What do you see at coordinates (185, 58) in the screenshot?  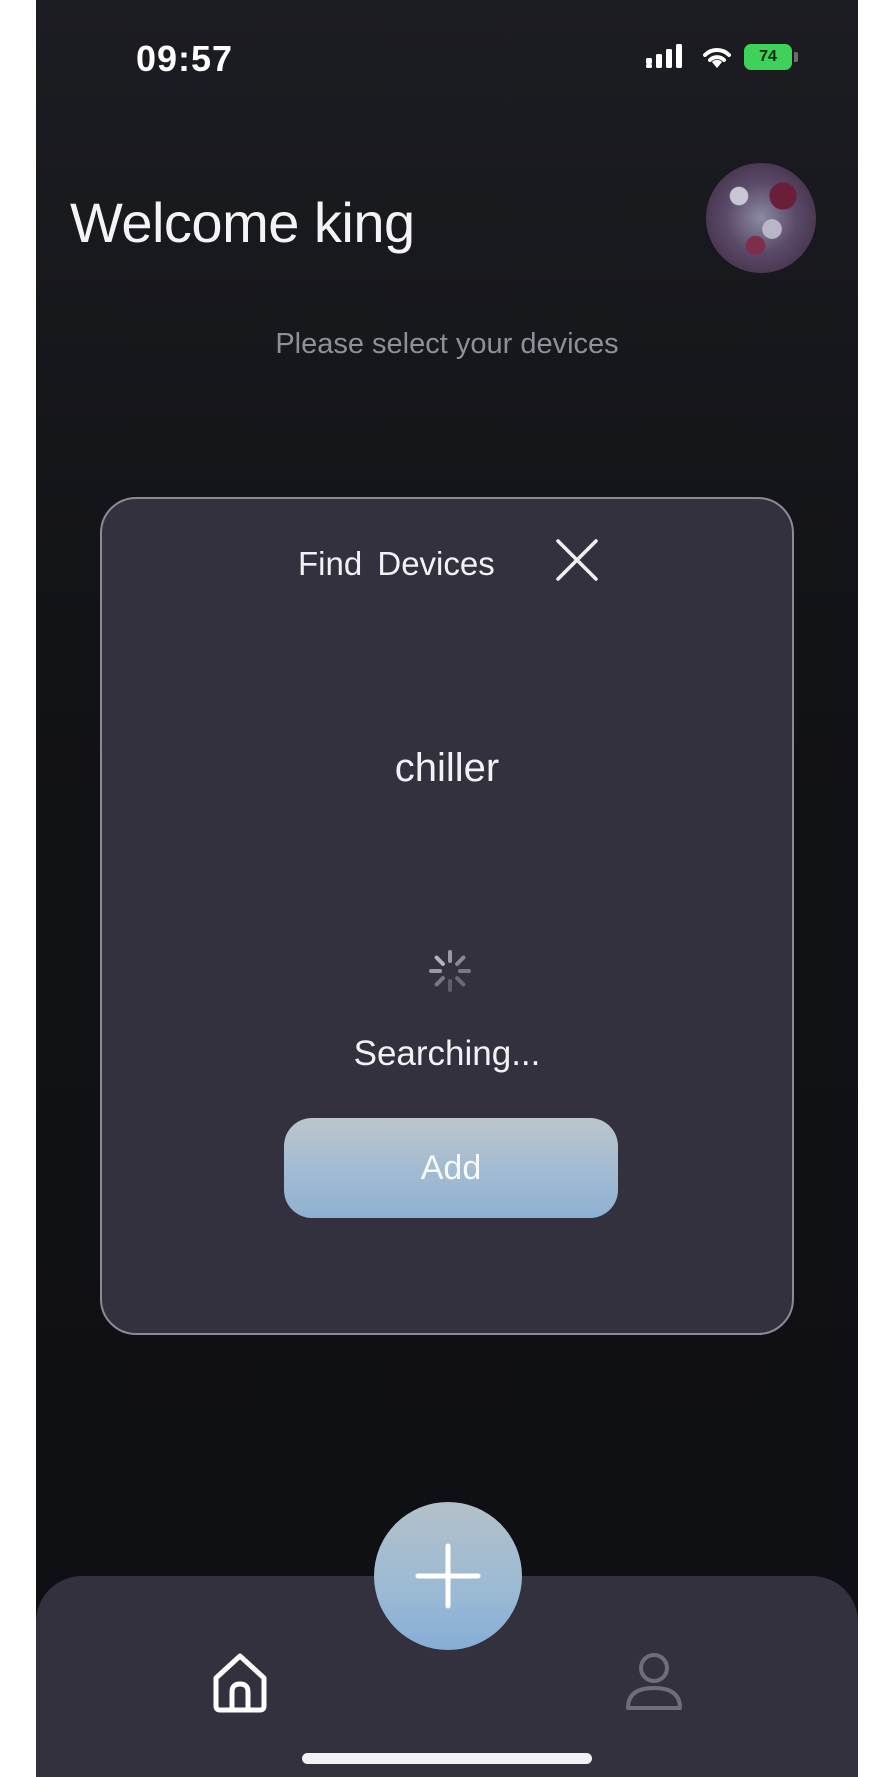 I see `status-time: 09:57` at bounding box center [185, 58].